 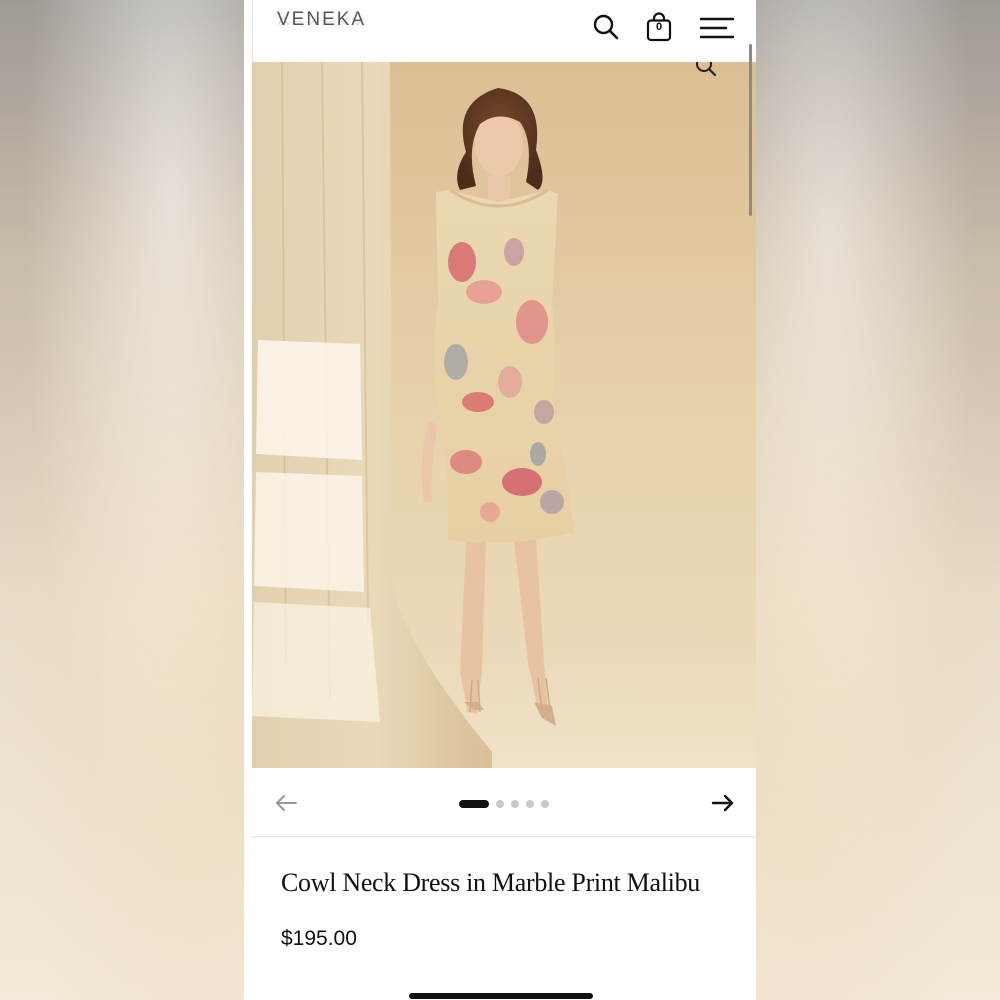 I want to click on zoom-icon, so click(x=706, y=70).